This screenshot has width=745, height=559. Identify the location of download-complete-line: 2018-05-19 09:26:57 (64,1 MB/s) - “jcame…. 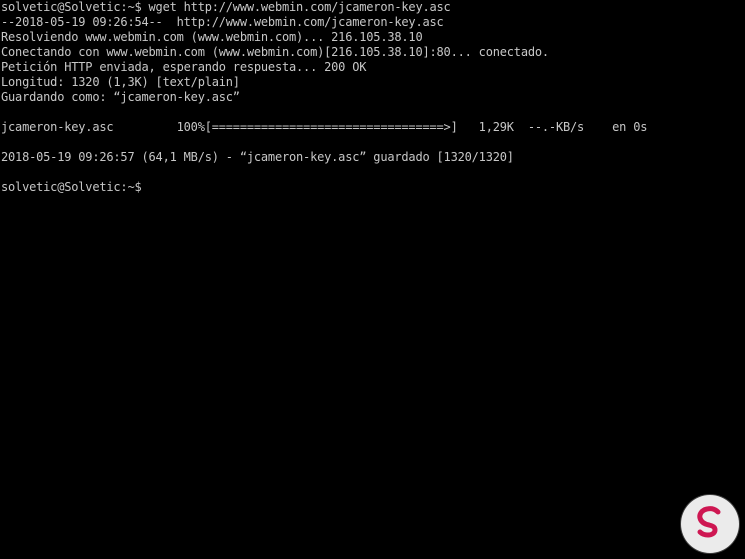
(257, 157).